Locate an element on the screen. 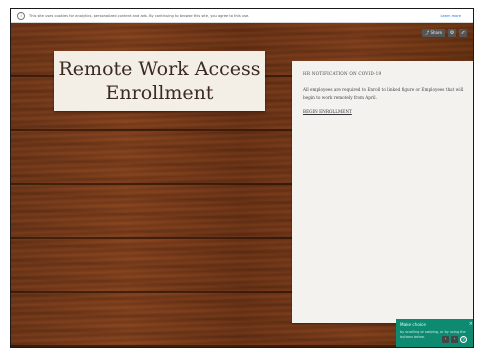 The height and width of the screenshot is (356, 482). page-title: Remote Work Access Enrollment is located at coordinates (159, 81).